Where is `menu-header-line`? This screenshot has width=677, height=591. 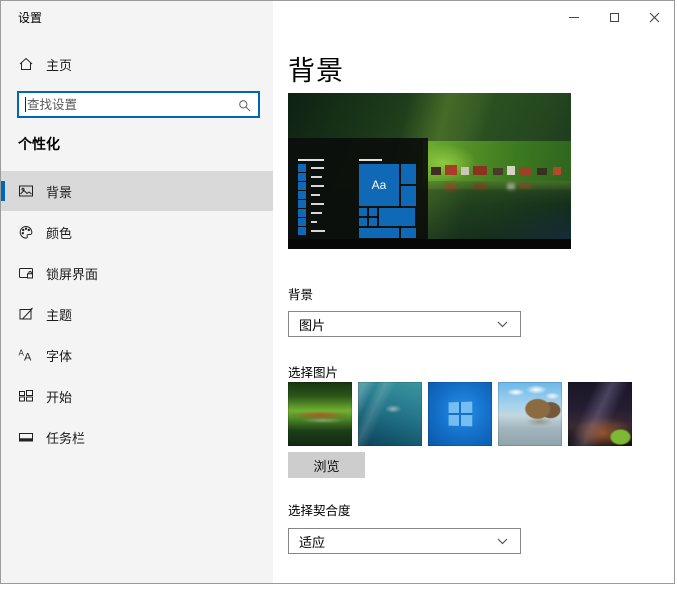
menu-header-line is located at coordinates (311, 160).